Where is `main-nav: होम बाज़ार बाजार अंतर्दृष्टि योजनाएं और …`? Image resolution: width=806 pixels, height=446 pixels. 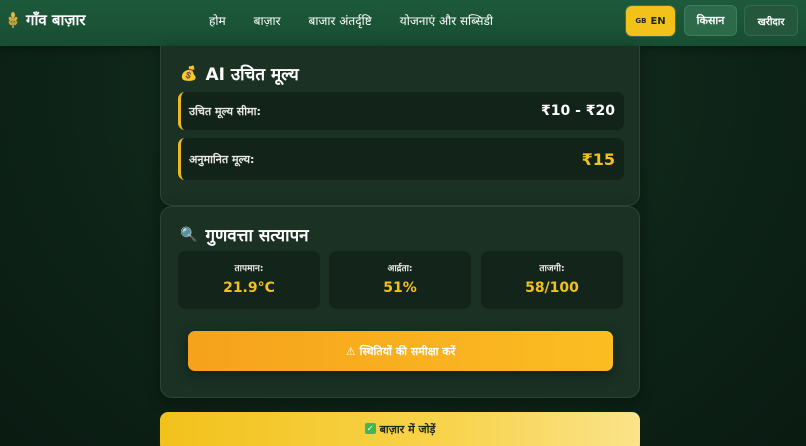 main-nav: होम बाज़ार बाजार अंतर्दृष्टि योजनाएं और … is located at coordinates (351, 20).